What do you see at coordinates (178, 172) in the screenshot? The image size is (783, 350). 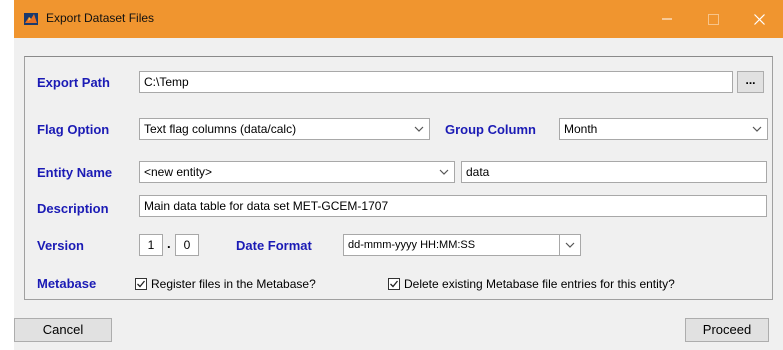 I see `entity-name-selected: <new entity>` at bounding box center [178, 172].